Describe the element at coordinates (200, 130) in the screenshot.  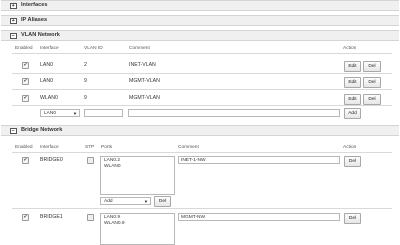
I see `section-bridge-network: − Bridge Network` at that location.